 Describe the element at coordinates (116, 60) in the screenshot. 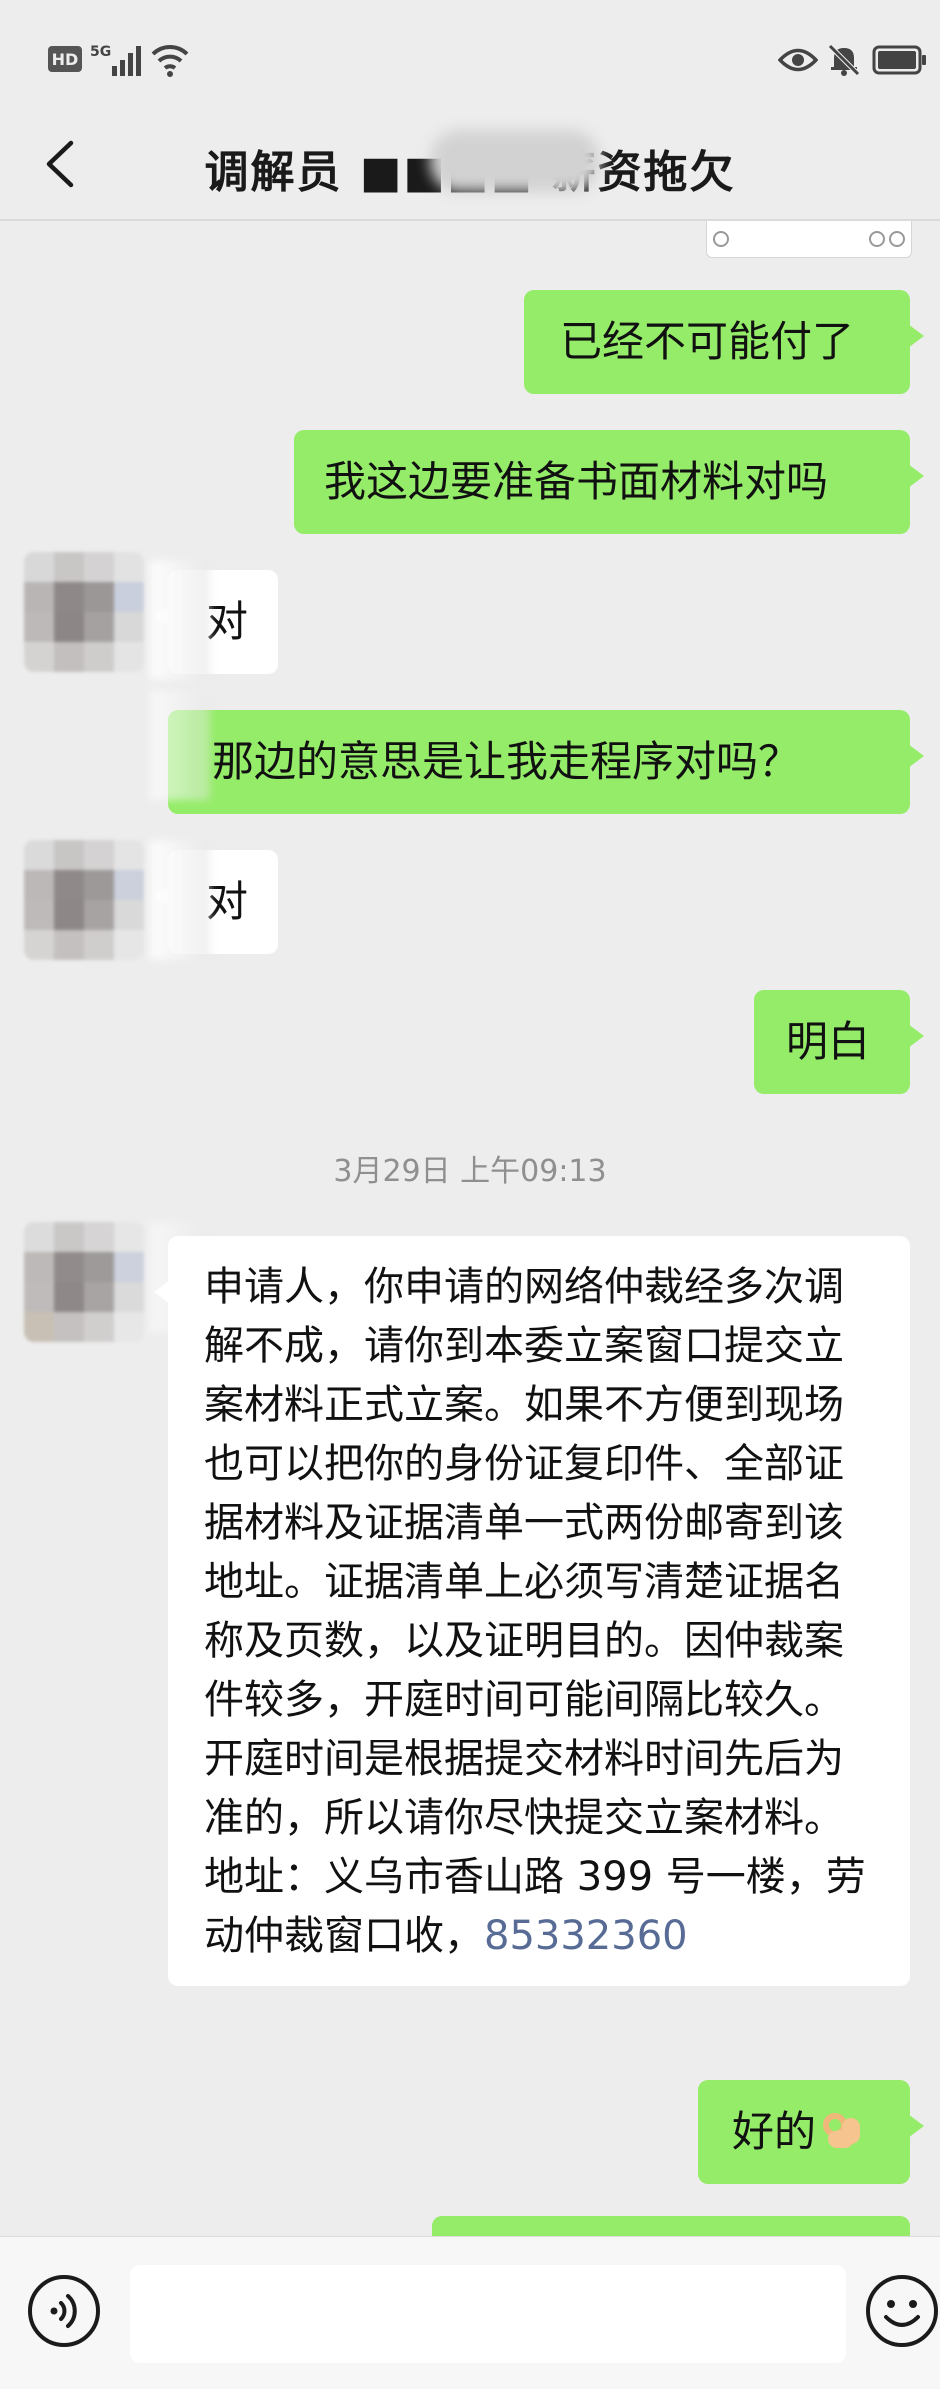

I see `5g-signal-icon: 5G` at that location.